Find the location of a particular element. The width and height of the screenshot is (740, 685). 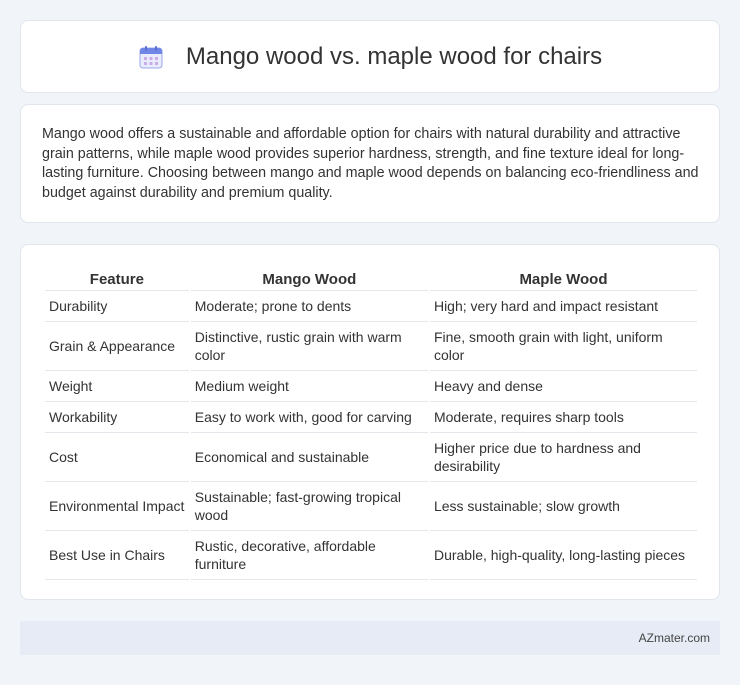

table-row: Weight Medium weight Heavy and dense is located at coordinates (371, 386).